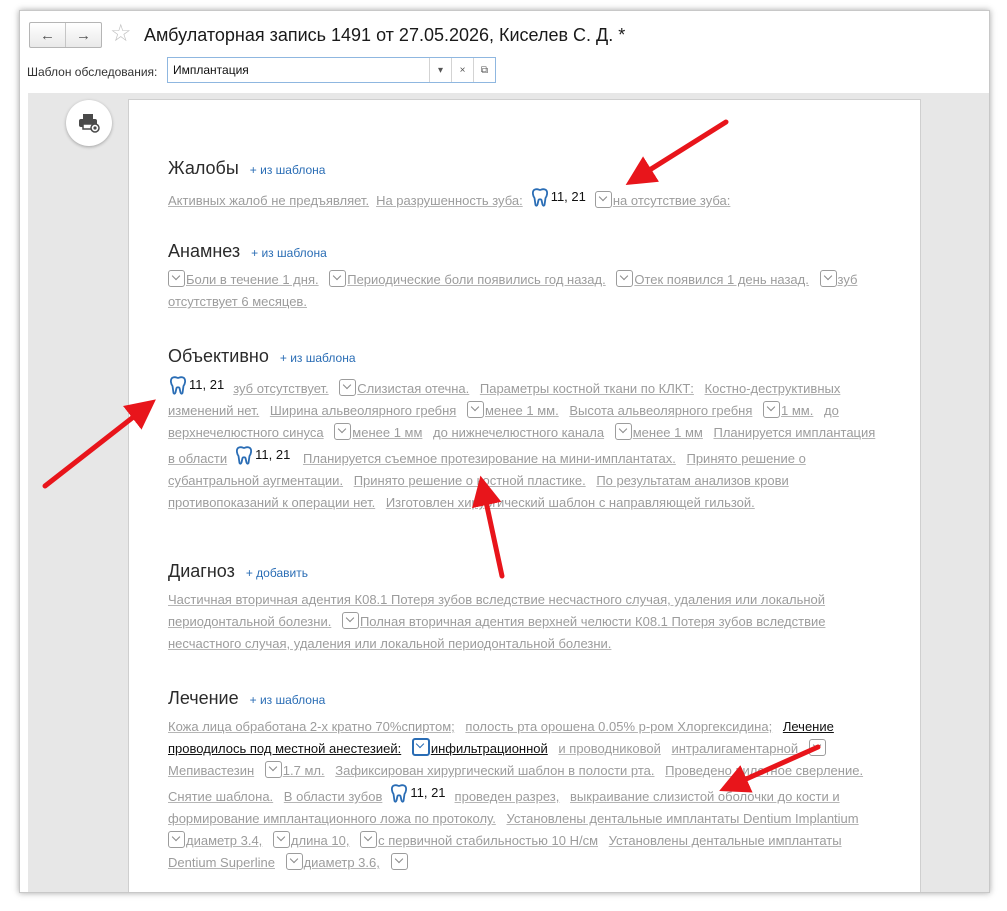  I want to click on template-label: Шаблон обследования:, so click(92, 72).